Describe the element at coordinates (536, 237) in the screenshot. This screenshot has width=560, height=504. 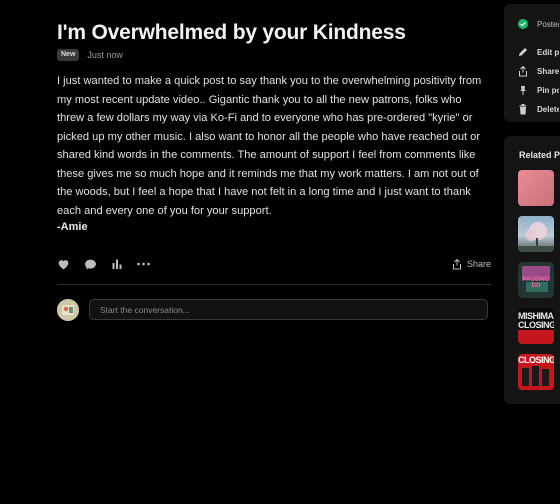
I see `tree-image-icon` at that location.